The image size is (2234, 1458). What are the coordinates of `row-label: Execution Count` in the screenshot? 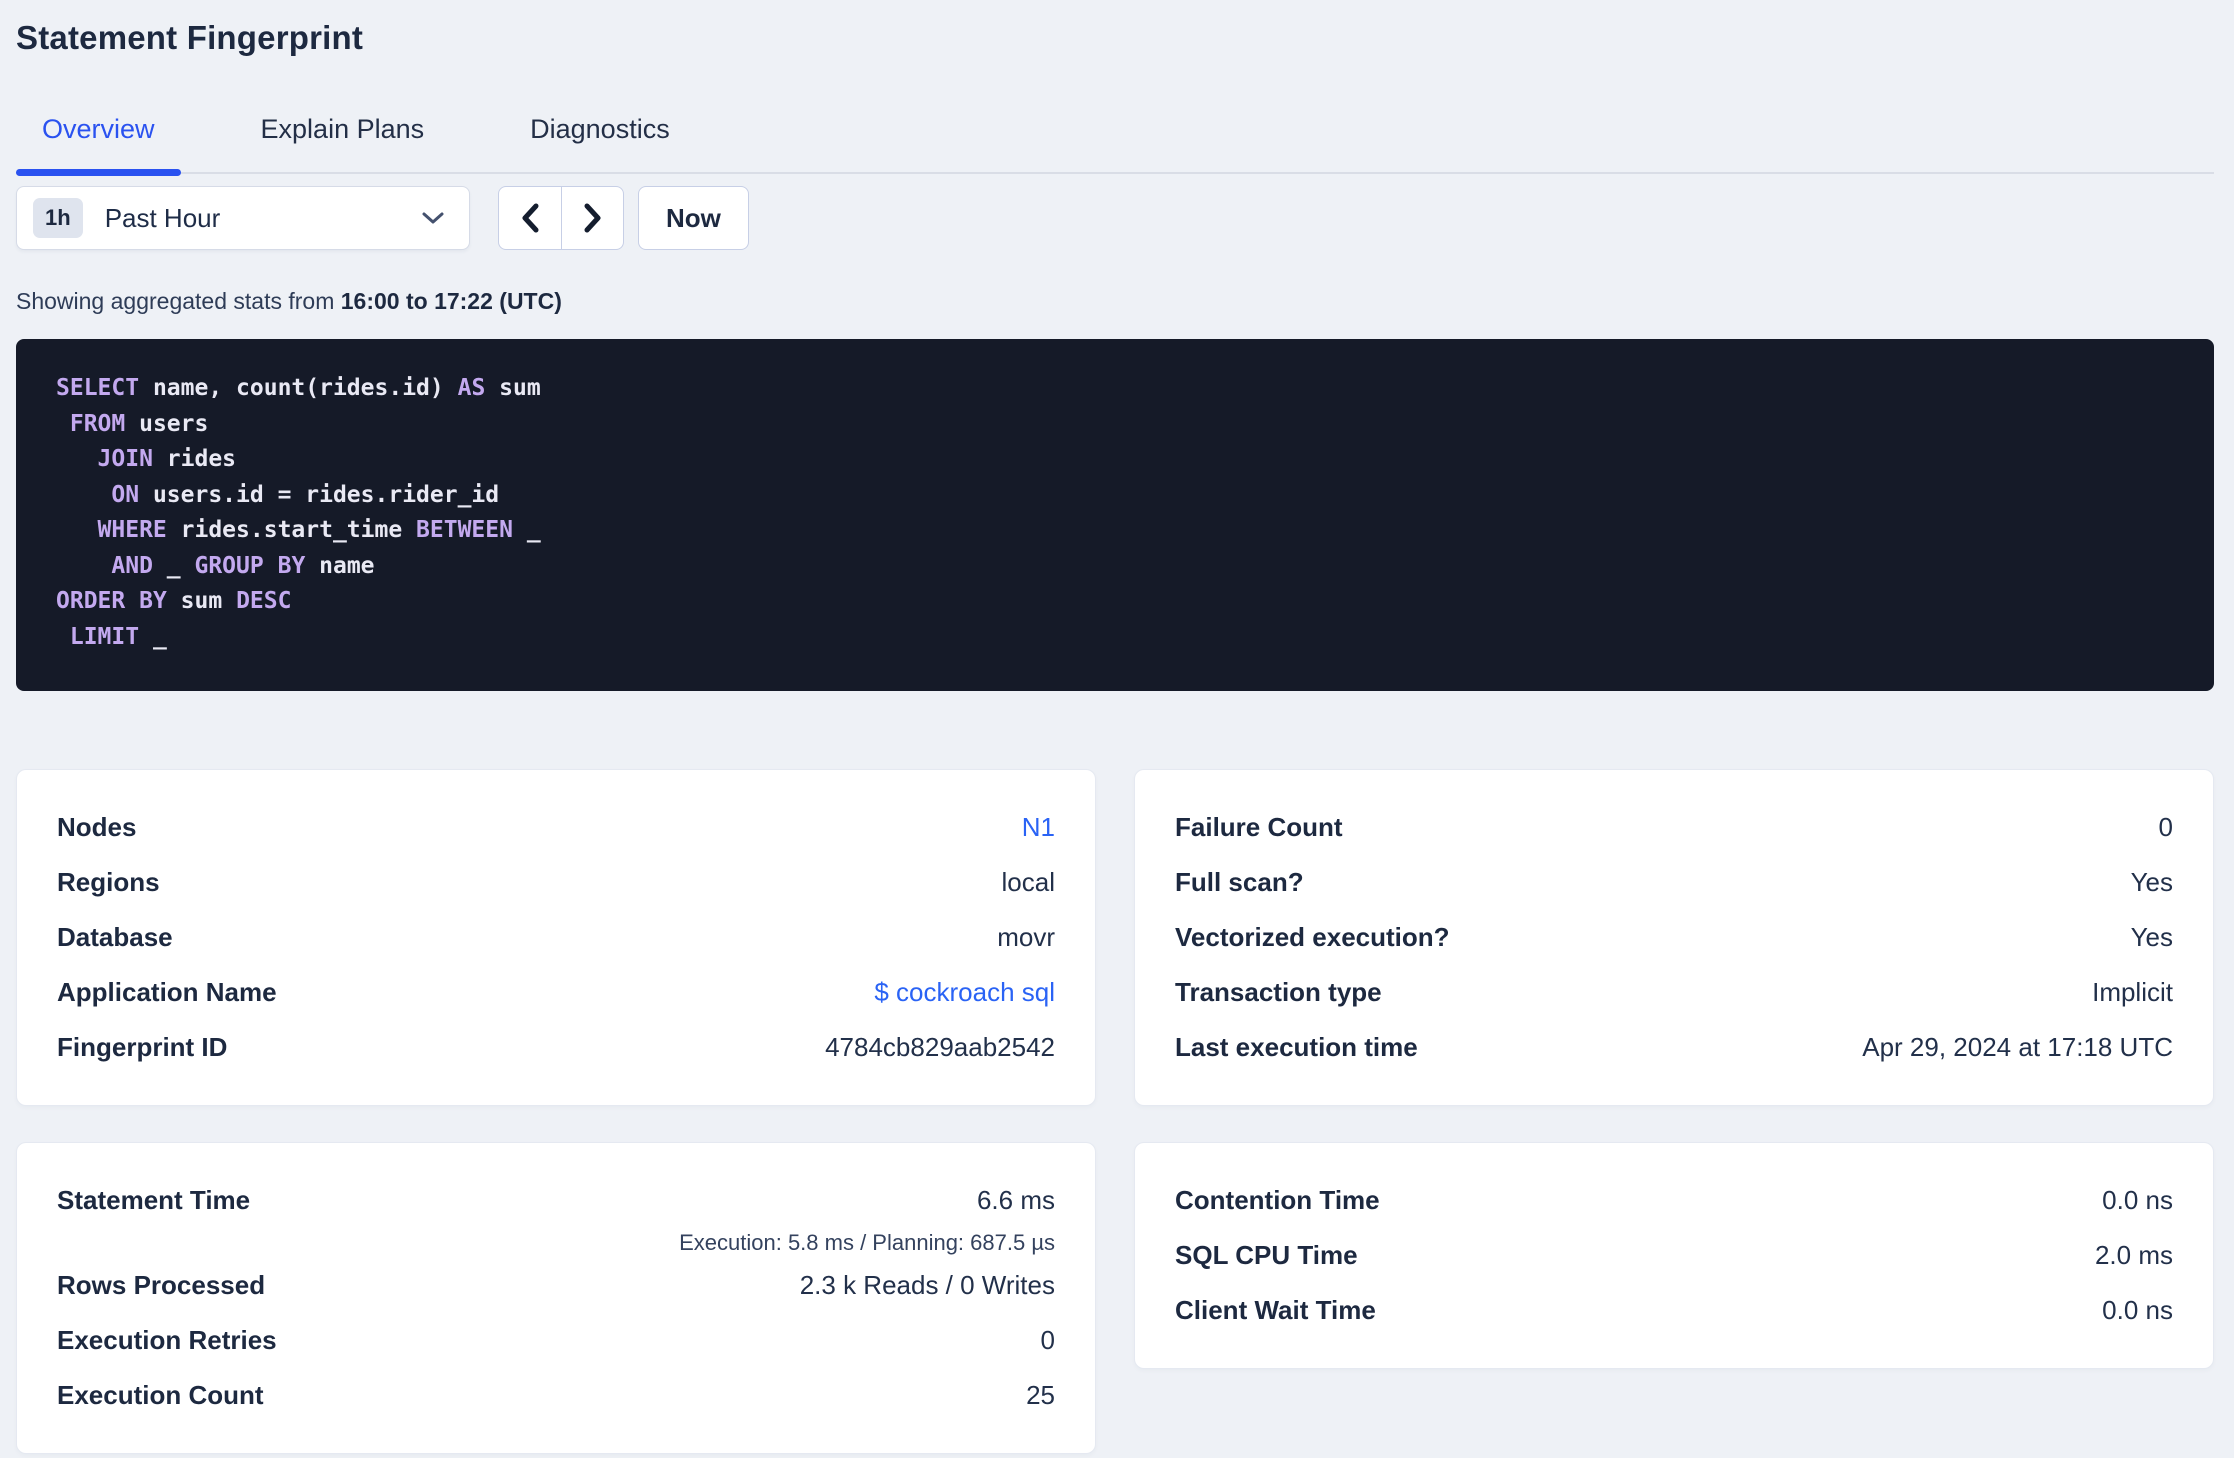 It's located at (160, 1395).